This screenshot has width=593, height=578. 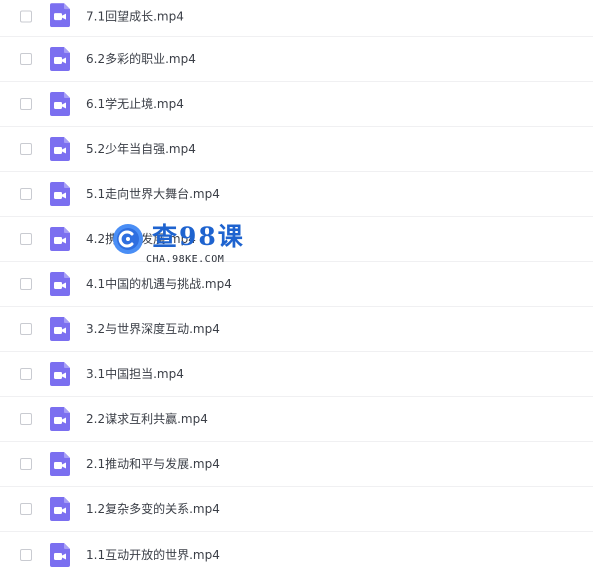 What do you see at coordinates (296, 194) in the screenshot?
I see `file-row: 5.1走向世界大舞台.mp4` at bounding box center [296, 194].